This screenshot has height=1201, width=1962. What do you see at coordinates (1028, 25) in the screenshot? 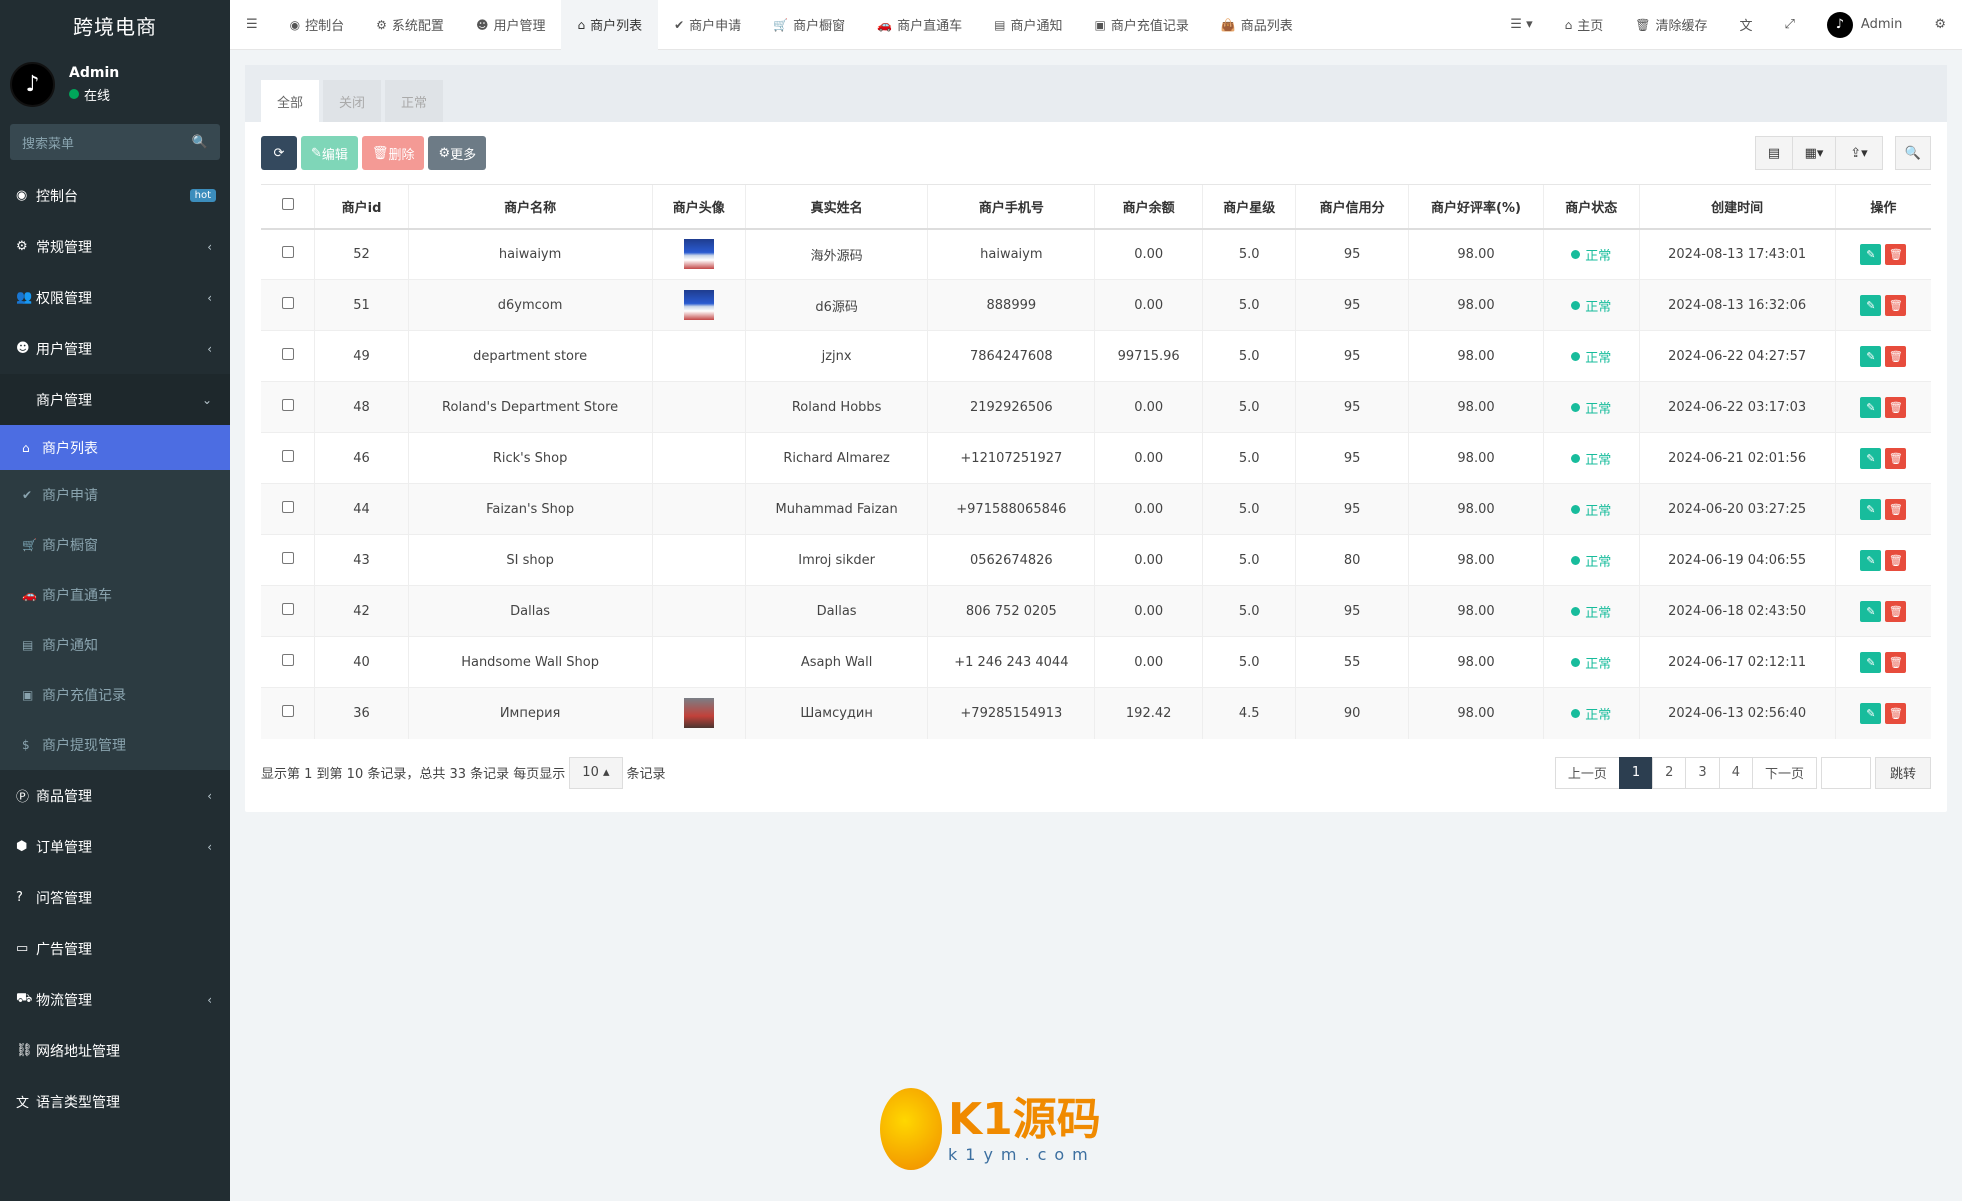
I see `tab-merchant-notice: ▤ 商户通知` at bounding box center [1028, 25].